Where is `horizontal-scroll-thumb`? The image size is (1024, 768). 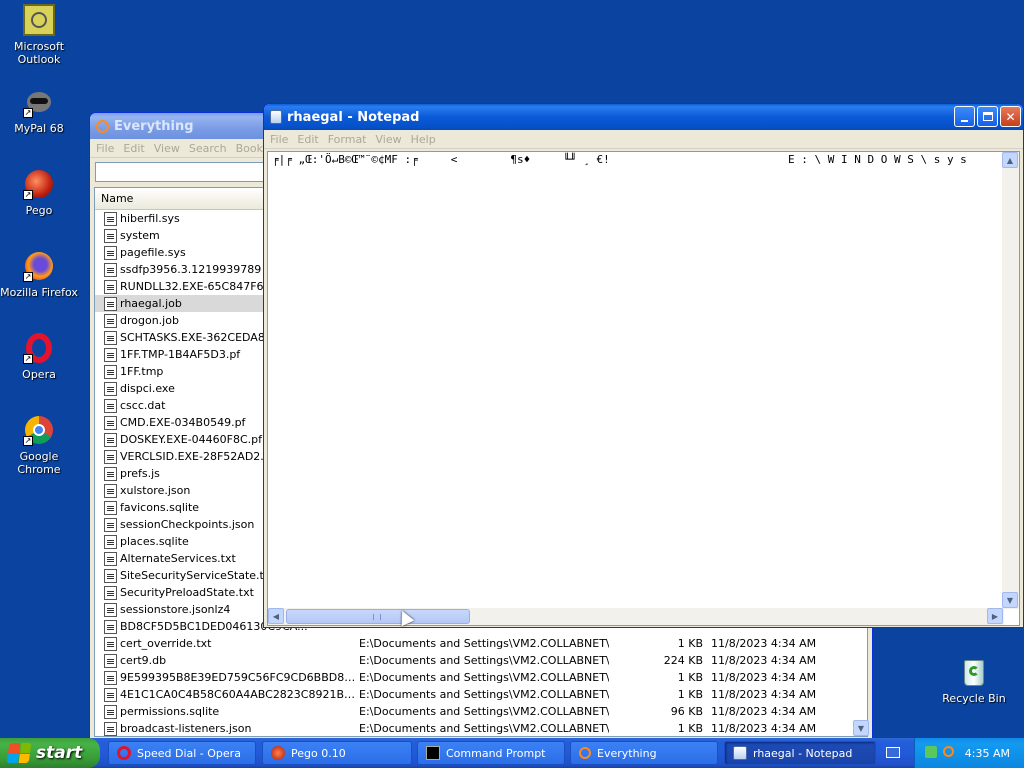
horizontal-scroll-thumb is located at coordinates (378, 616).